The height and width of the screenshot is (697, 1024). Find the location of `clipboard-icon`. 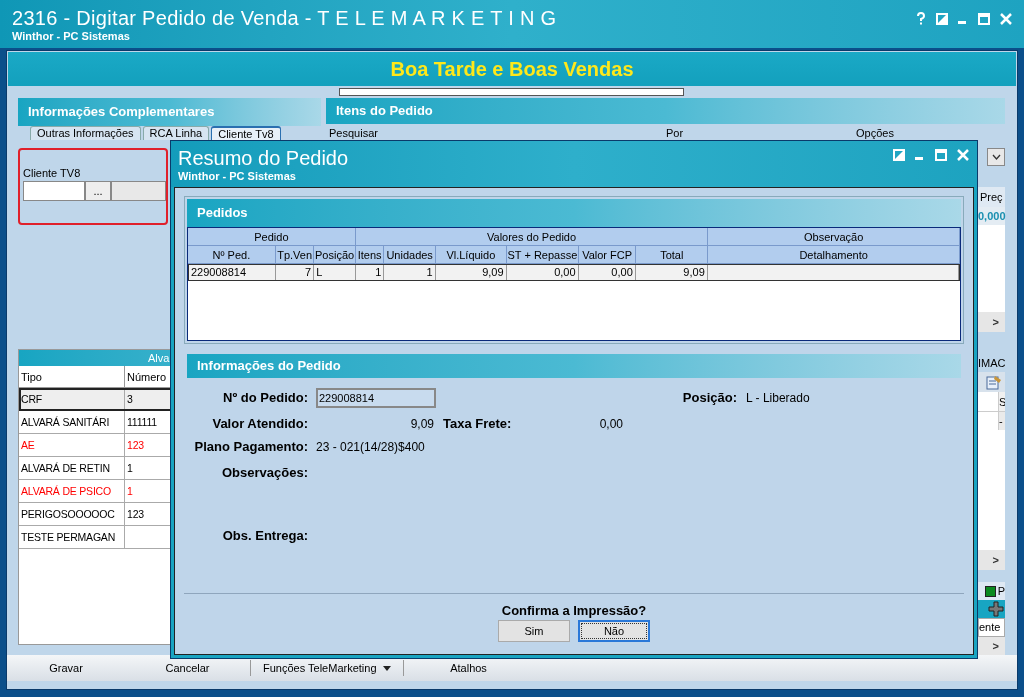

clipboard-icon is located at coordinates (994, 382).